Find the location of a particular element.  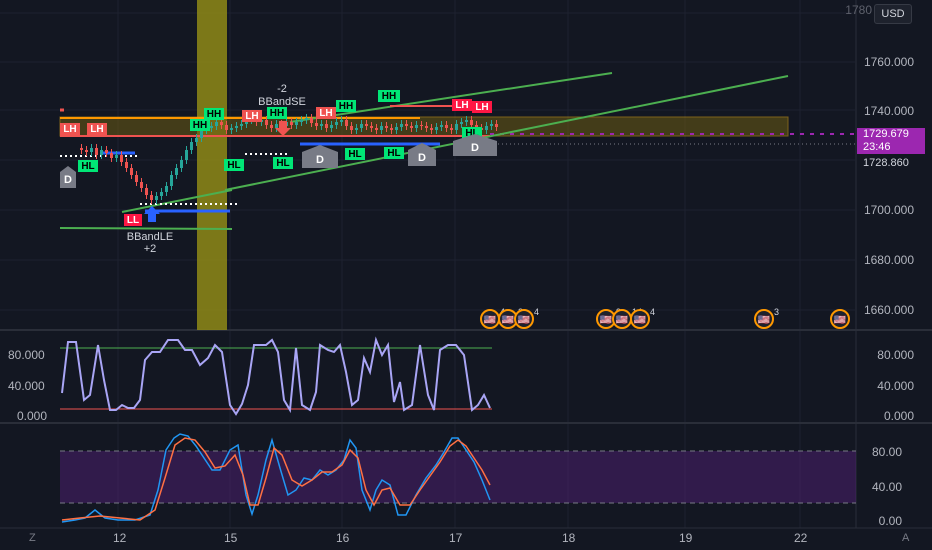

price-label-1760: 1760.000 is located at coordinates (888, 62).